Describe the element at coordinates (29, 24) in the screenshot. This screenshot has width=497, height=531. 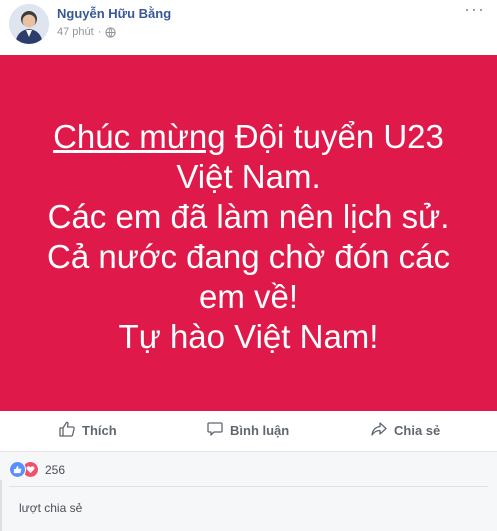
I see `avatar` at that location.